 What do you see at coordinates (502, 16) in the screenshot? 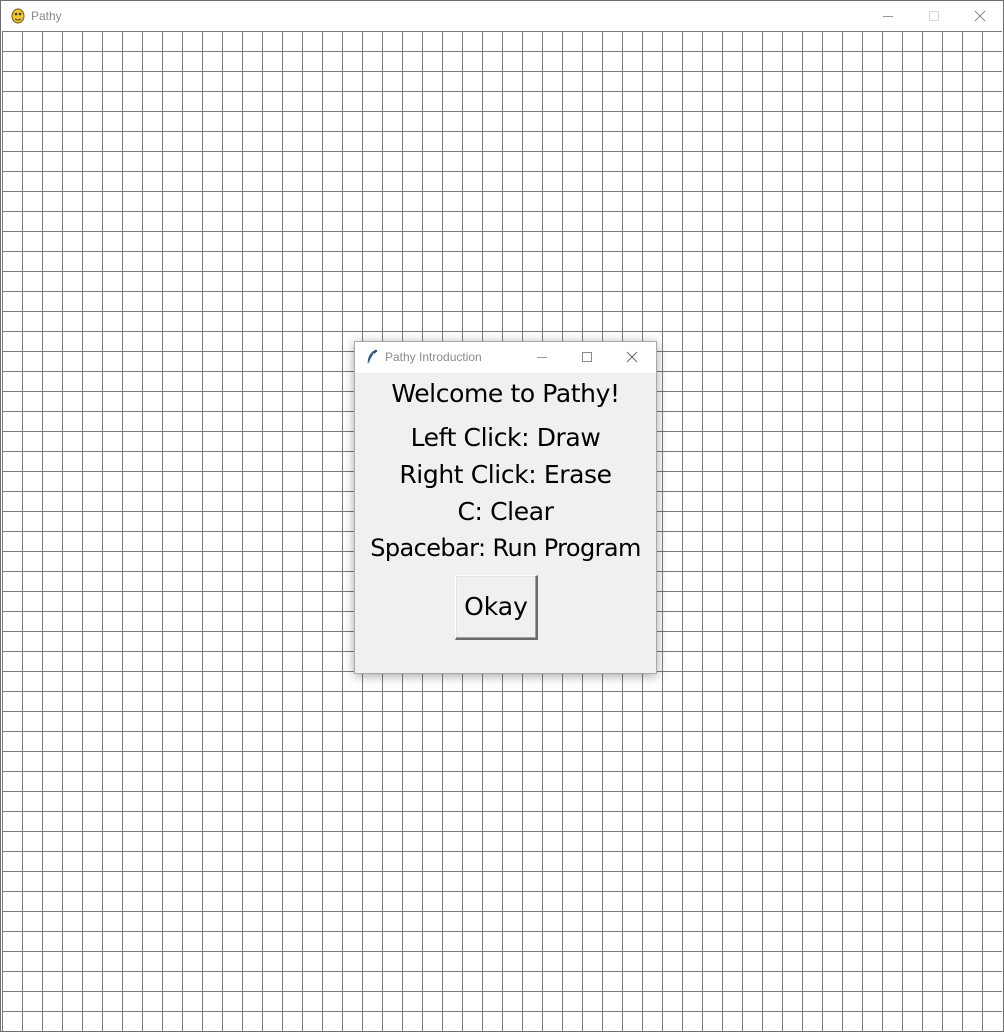
I see `main-titlebar: Pathy` at bounding box center [502, 16].